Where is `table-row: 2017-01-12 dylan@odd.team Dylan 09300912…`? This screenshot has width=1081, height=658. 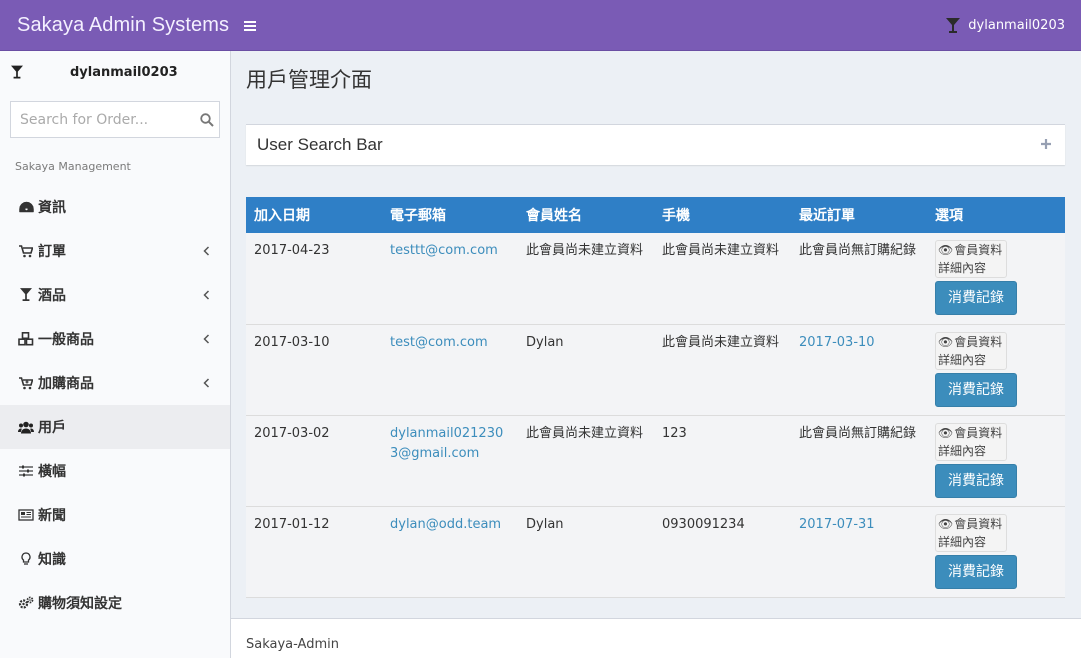
table-row: 2017-01-12 dylan@odd.team Dylan 09300912… is located at coordinates (655, 552).